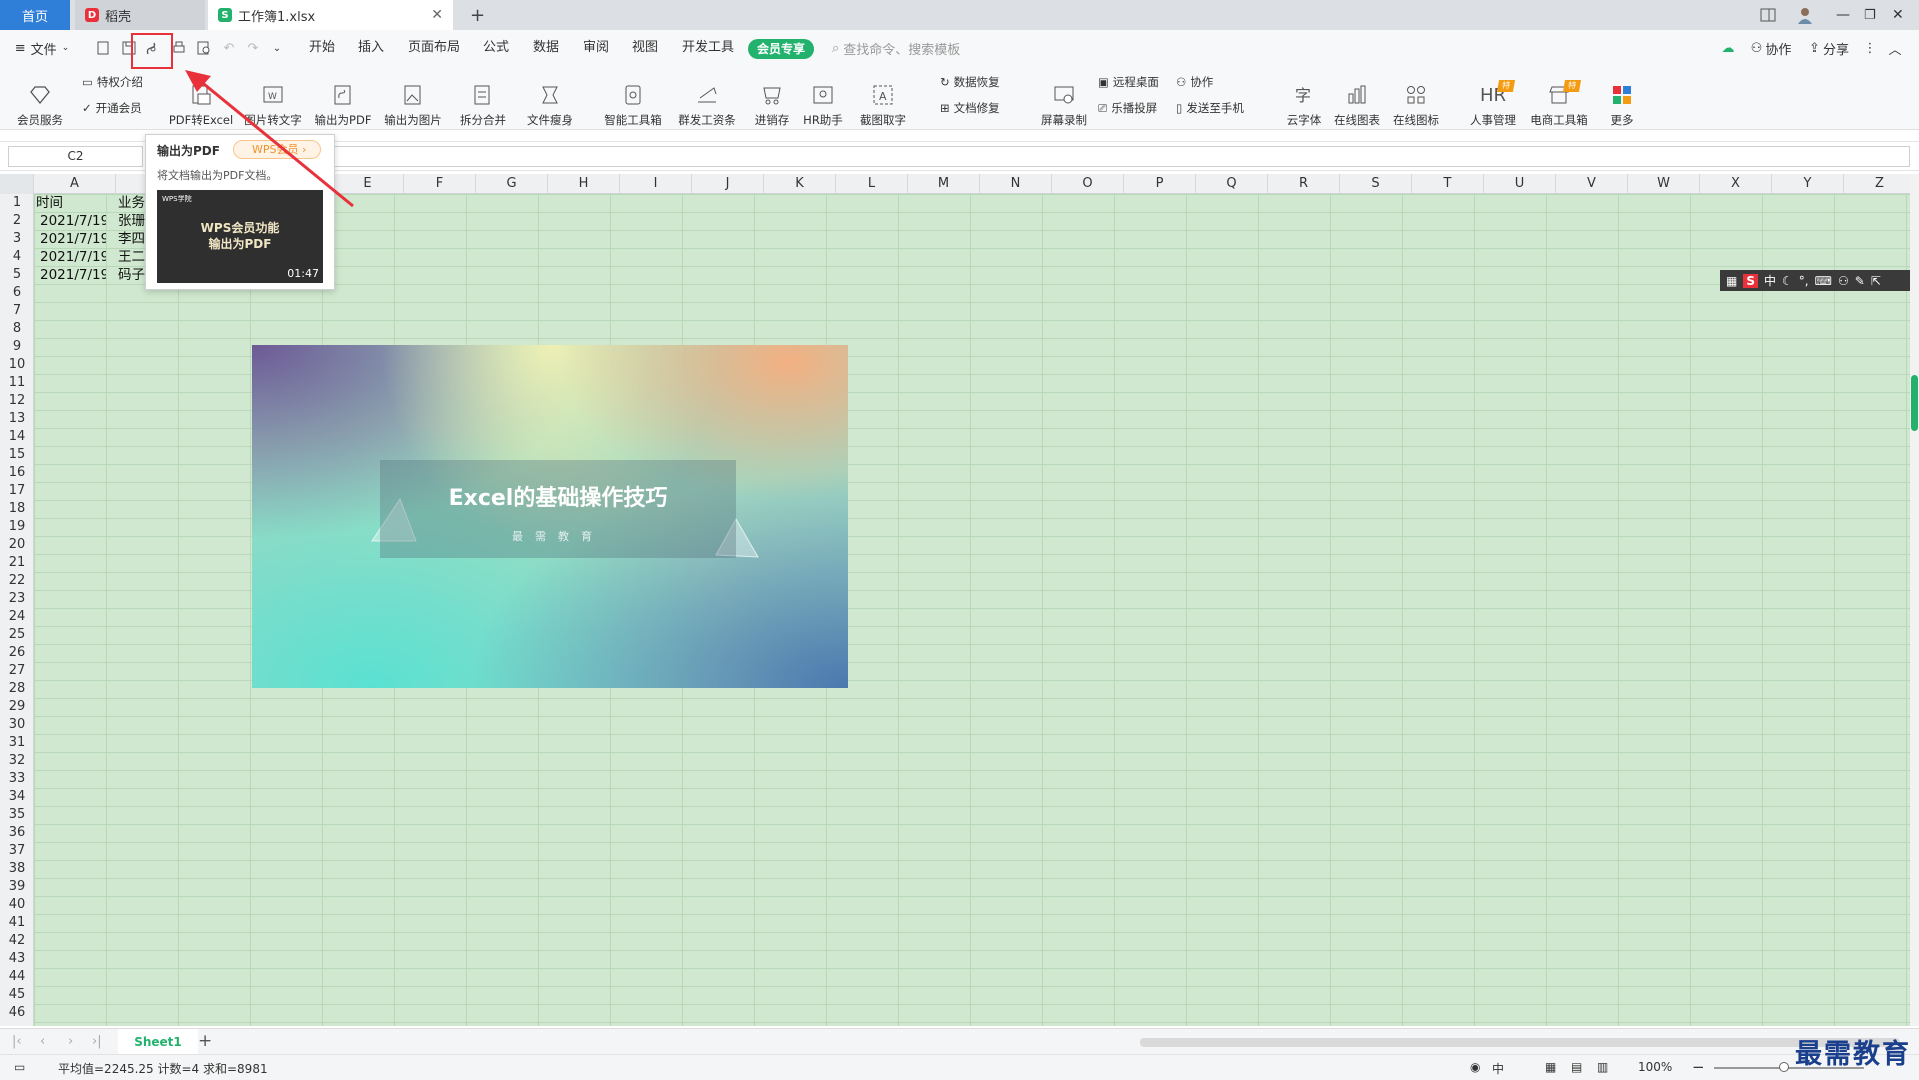 Image resolution: width=1919 pixels, height=1080 pixels. I want to click on status-monitor-icon: ▭, so click(19, 1067).